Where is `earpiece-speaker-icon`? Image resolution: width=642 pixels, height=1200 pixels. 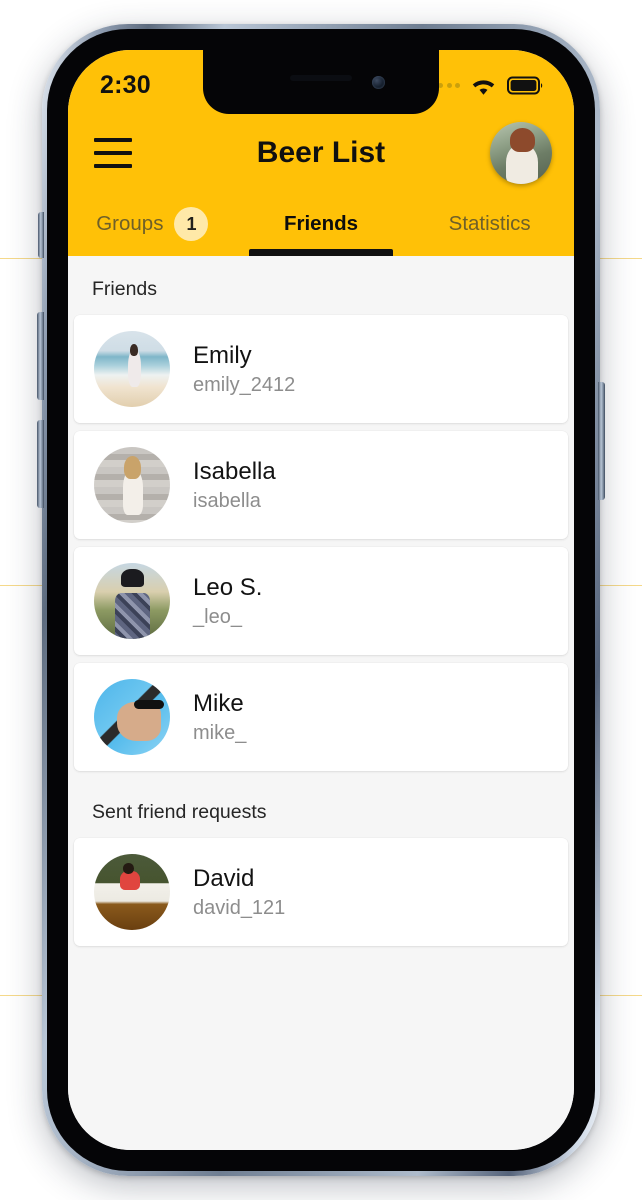 earpiece-speaker-icon is located at coordinates (321, 78).